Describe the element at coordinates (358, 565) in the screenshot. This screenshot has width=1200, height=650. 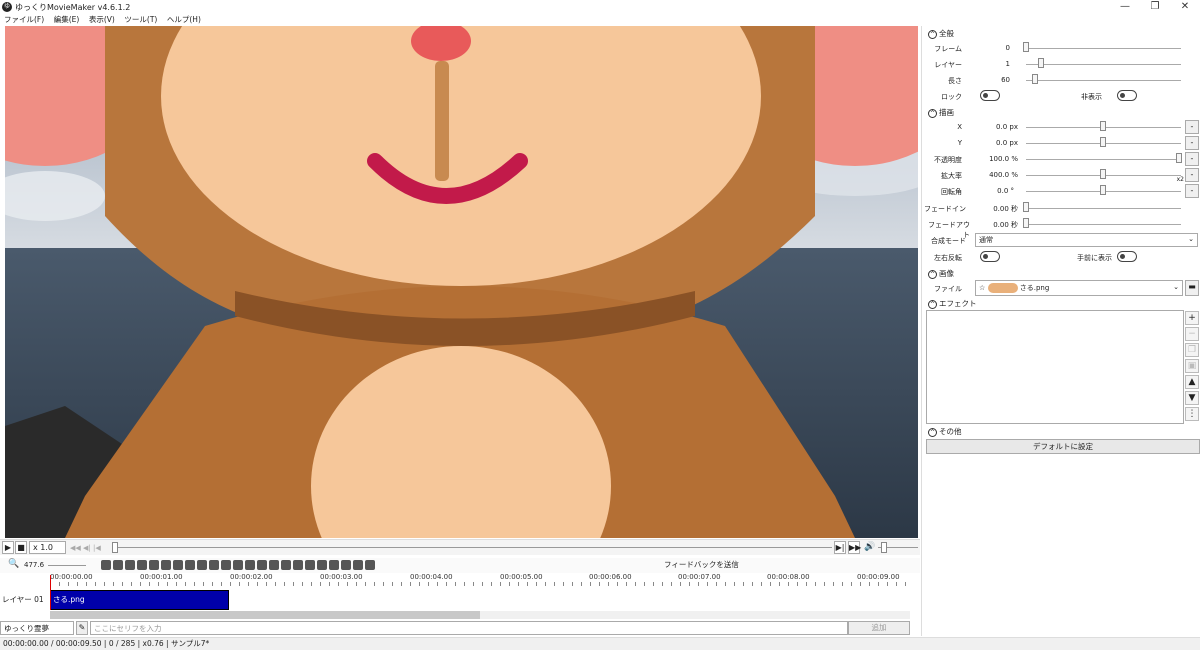
I see `folder-icon` at that location.